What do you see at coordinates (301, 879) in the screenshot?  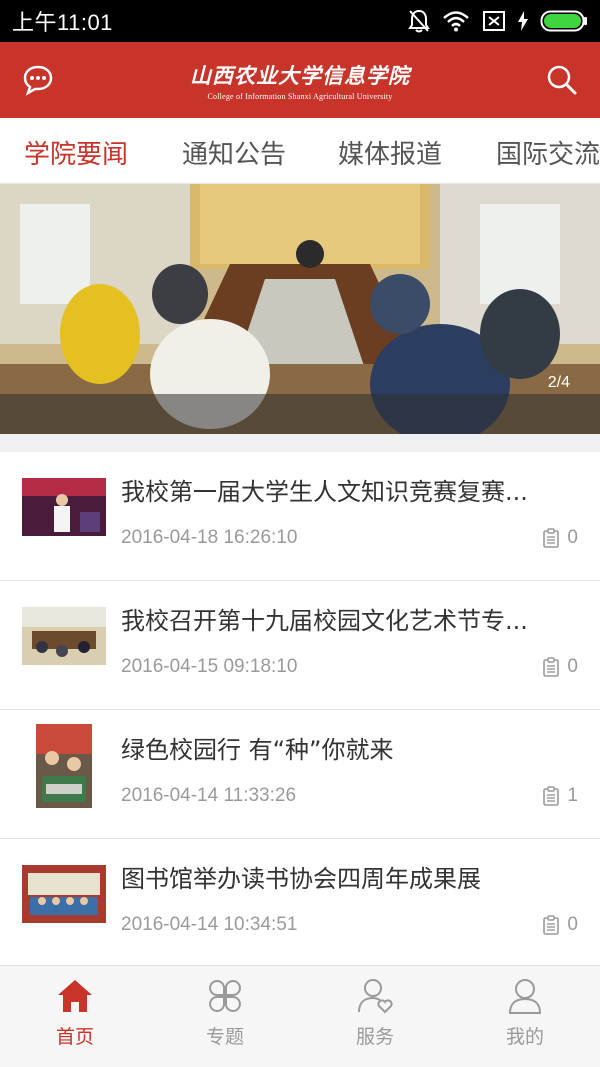 I see `news-title: 图书馆举办读书协会四周年成果展` at bounding box center [301, 879].